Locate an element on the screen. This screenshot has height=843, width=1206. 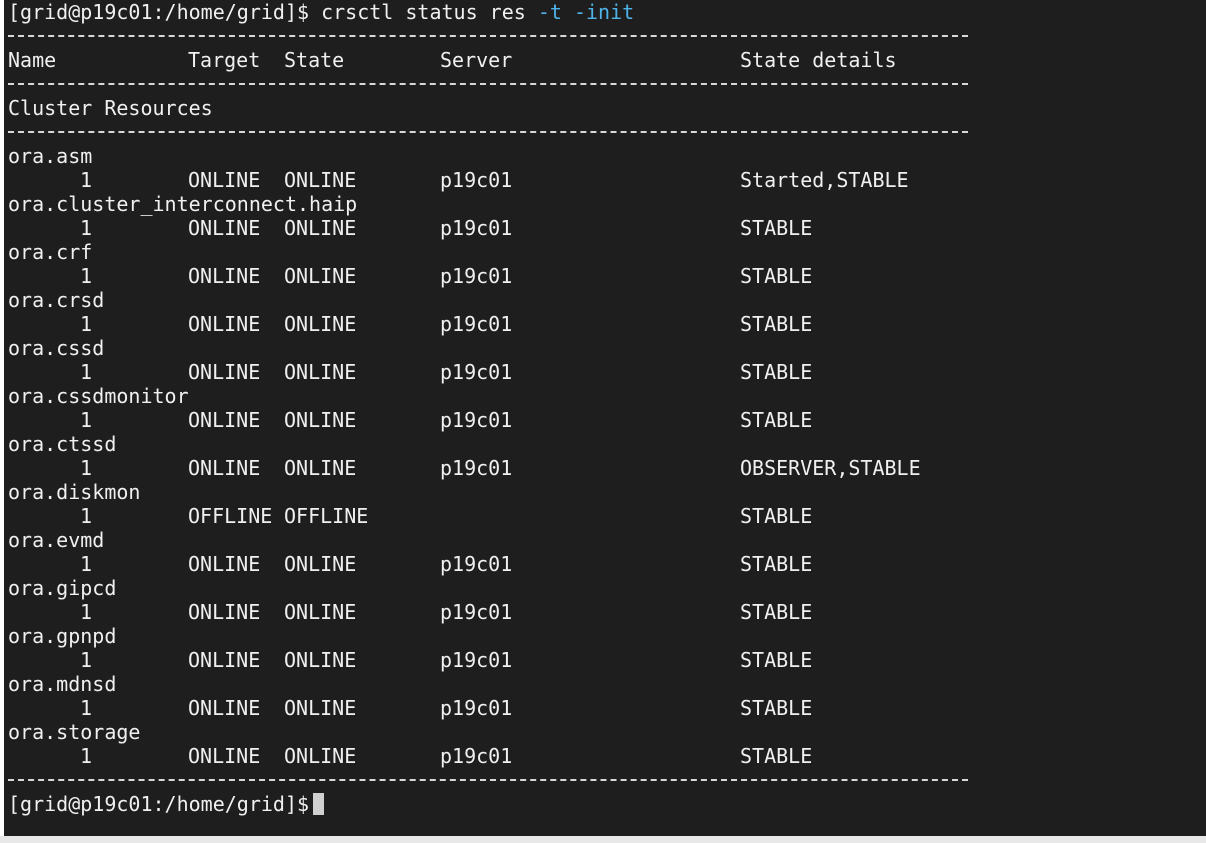
resource-instance-row: 1 ONLINE ONLINE p19c01 Started,STABLE is located at coordinates (605, 180).